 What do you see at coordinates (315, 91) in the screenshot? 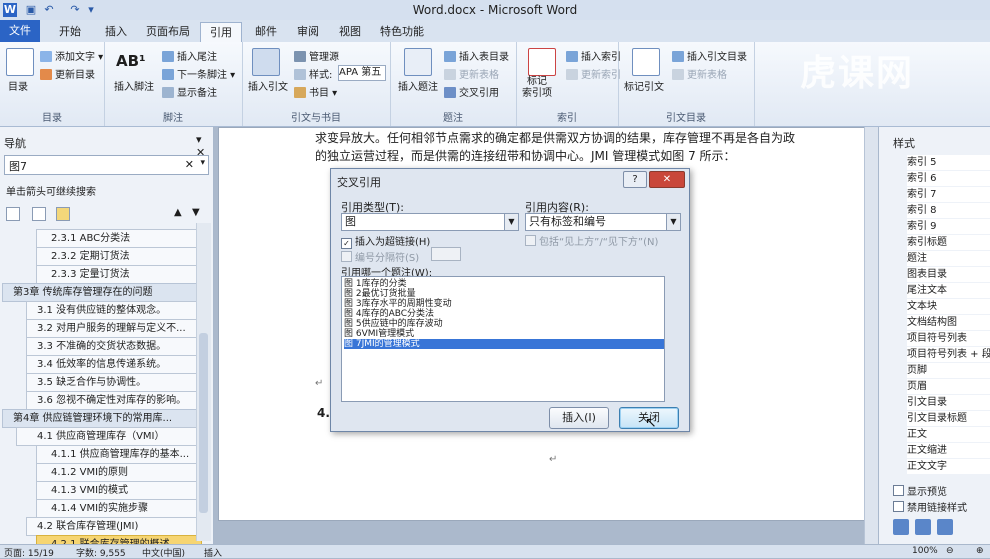
I see `bibliography-button: 书目 ▾` at bounding box center [315, 91].